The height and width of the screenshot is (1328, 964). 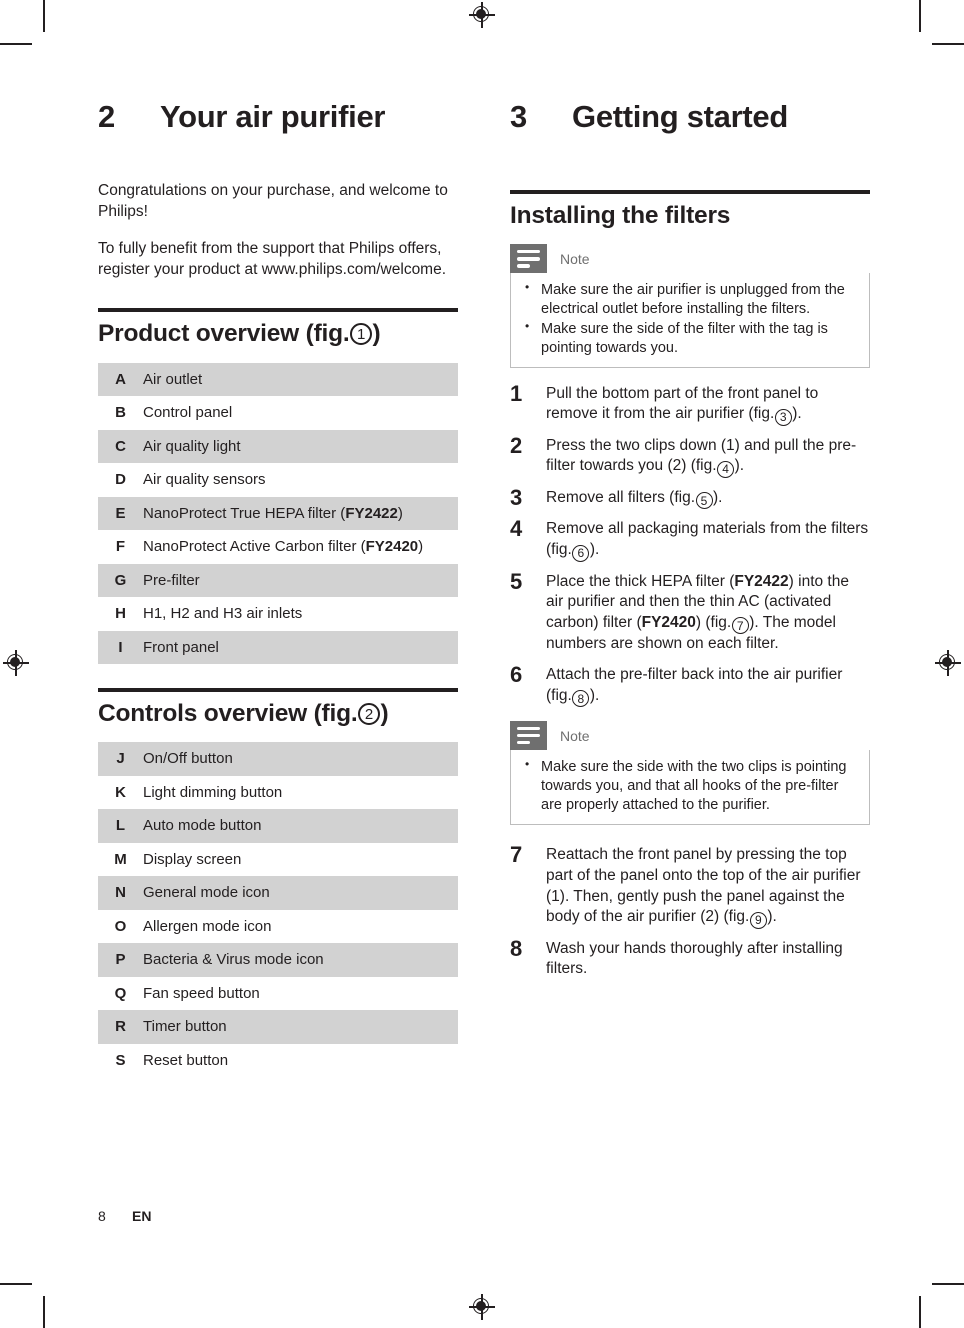 I want to click on section-rule-installing-filters, so click(x=690, y=192).